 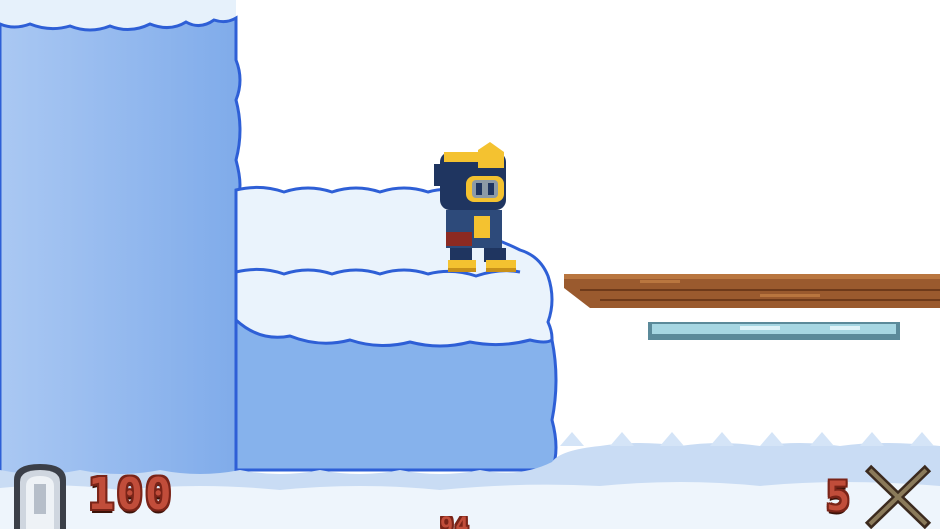 What do you see at coordinates (774, 331) in the screenshot?
I see `ice-platform` at bounding box center [774, 331].